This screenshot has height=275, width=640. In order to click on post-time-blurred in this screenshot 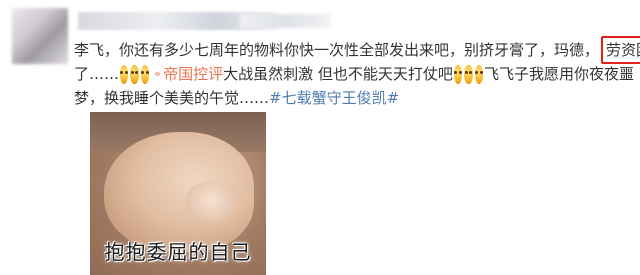, I will do `click(285, 21)`.